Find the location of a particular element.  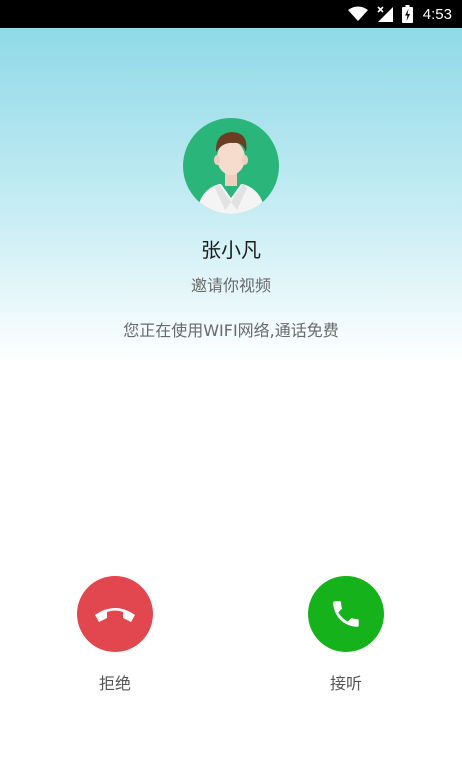

caller-name: 张小凡 is located at coordinates (231, 250).